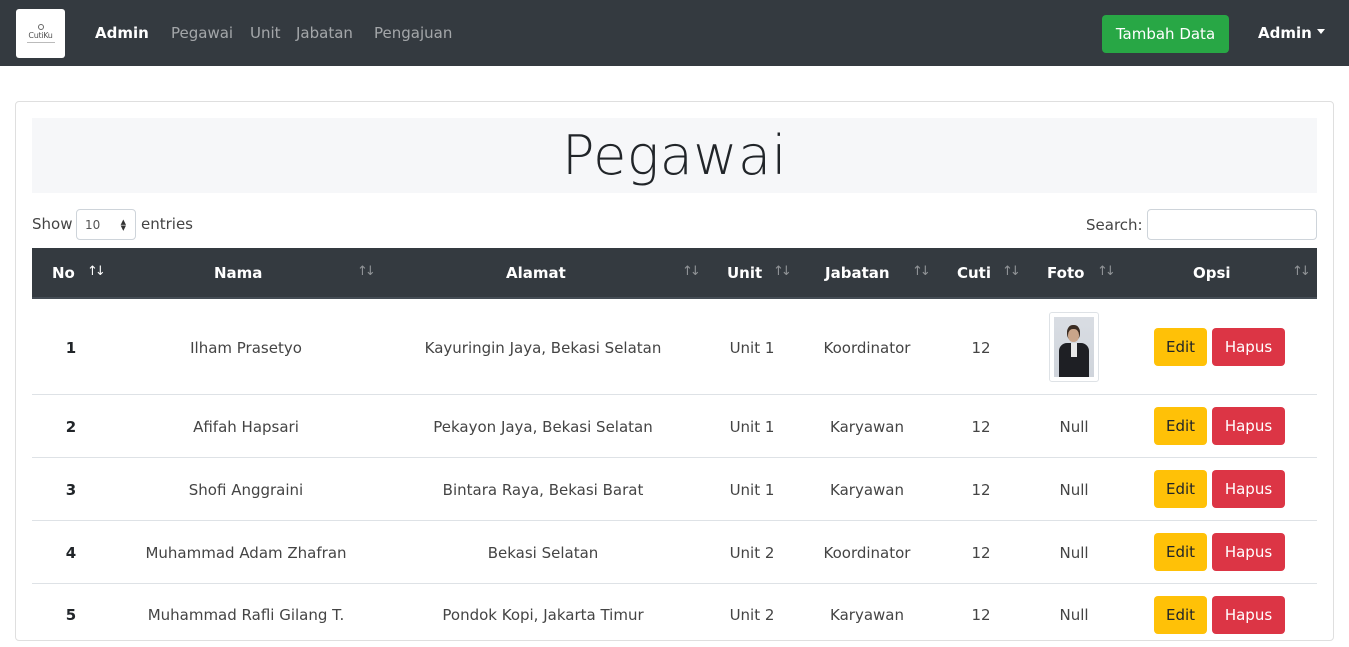 Image resolution: width=1349 pixels, height=647 pixels. Describe the element at coordinates (71, 615) in the screenshot. I see `cell-no: 5` at that location.